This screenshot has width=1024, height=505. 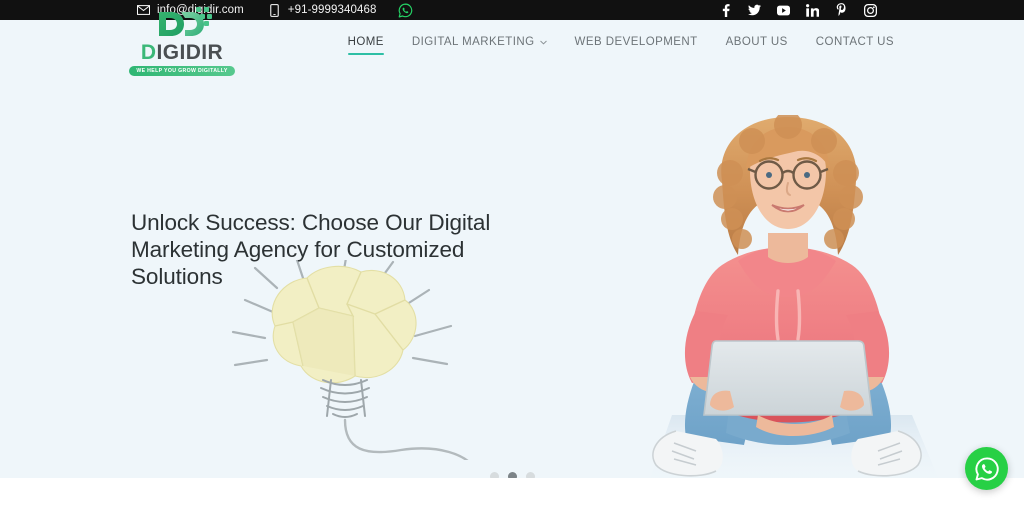 I want to click on nav-label-web-development: WEB DEVELOPMENT, so click(x=636, y=42).